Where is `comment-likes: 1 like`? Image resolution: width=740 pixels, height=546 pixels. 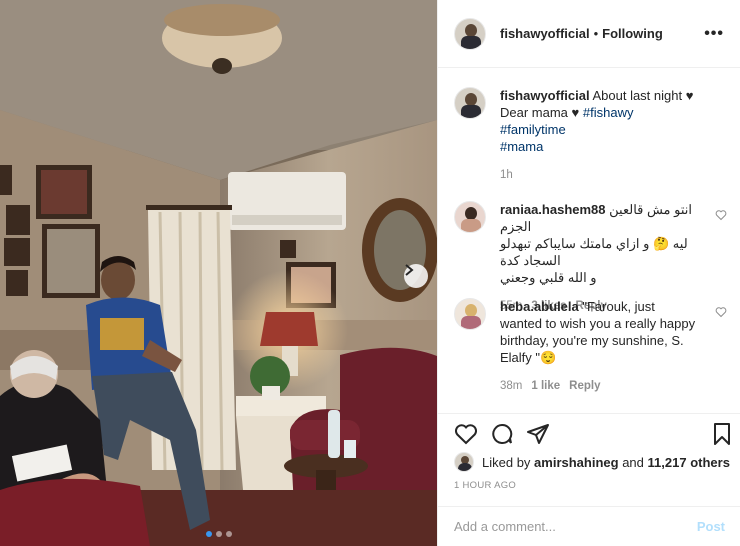 comment-likes: 1 like is located at coordinates (545, 386).